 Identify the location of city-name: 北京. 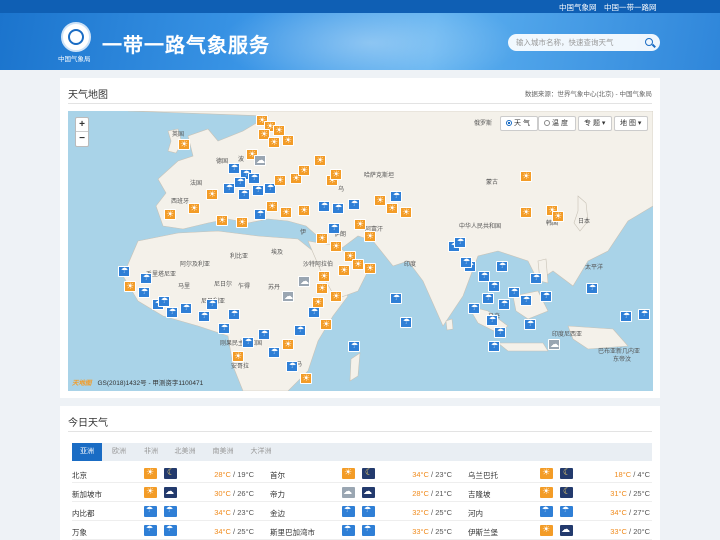
(79, 475).